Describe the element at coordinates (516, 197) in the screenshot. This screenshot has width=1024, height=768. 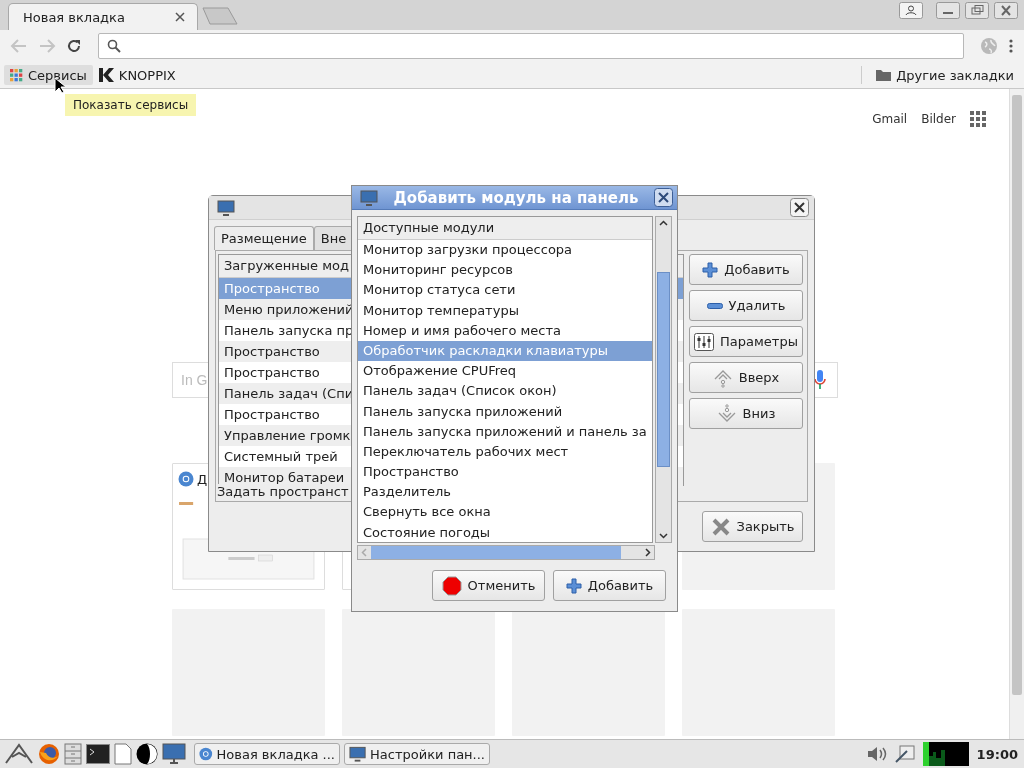
I see `window-title: Добавить модуль на панель` at that location.